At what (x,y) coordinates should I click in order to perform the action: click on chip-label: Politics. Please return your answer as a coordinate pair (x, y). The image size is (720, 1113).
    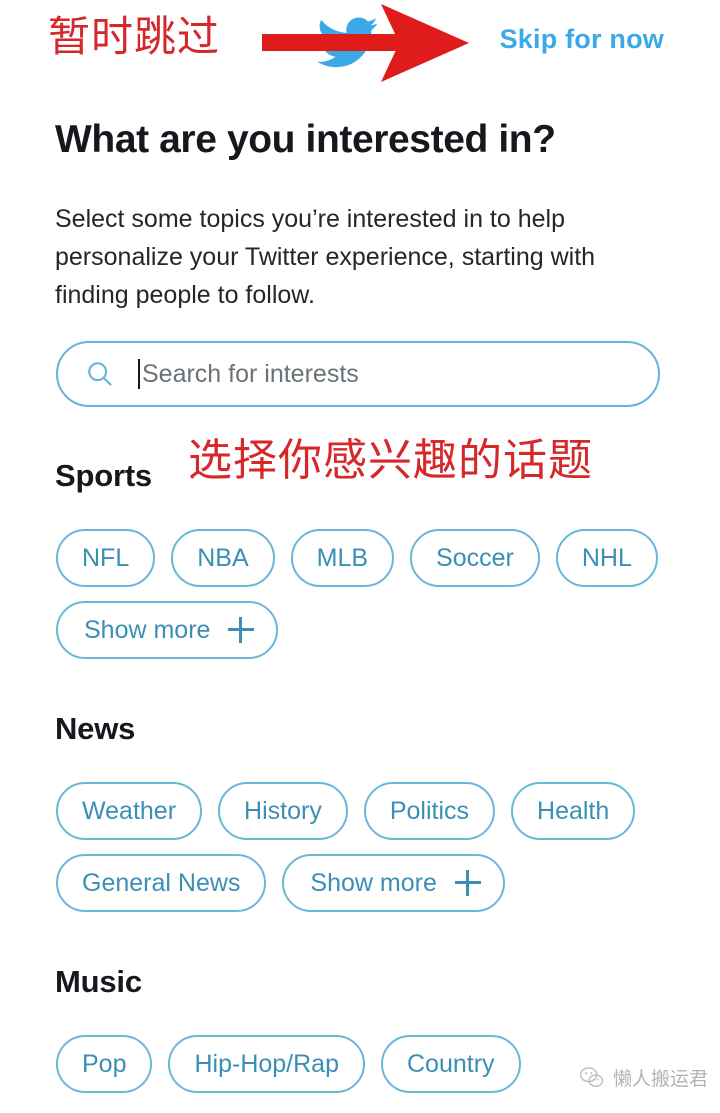
    Looking at the image, I should click on (429, 810).